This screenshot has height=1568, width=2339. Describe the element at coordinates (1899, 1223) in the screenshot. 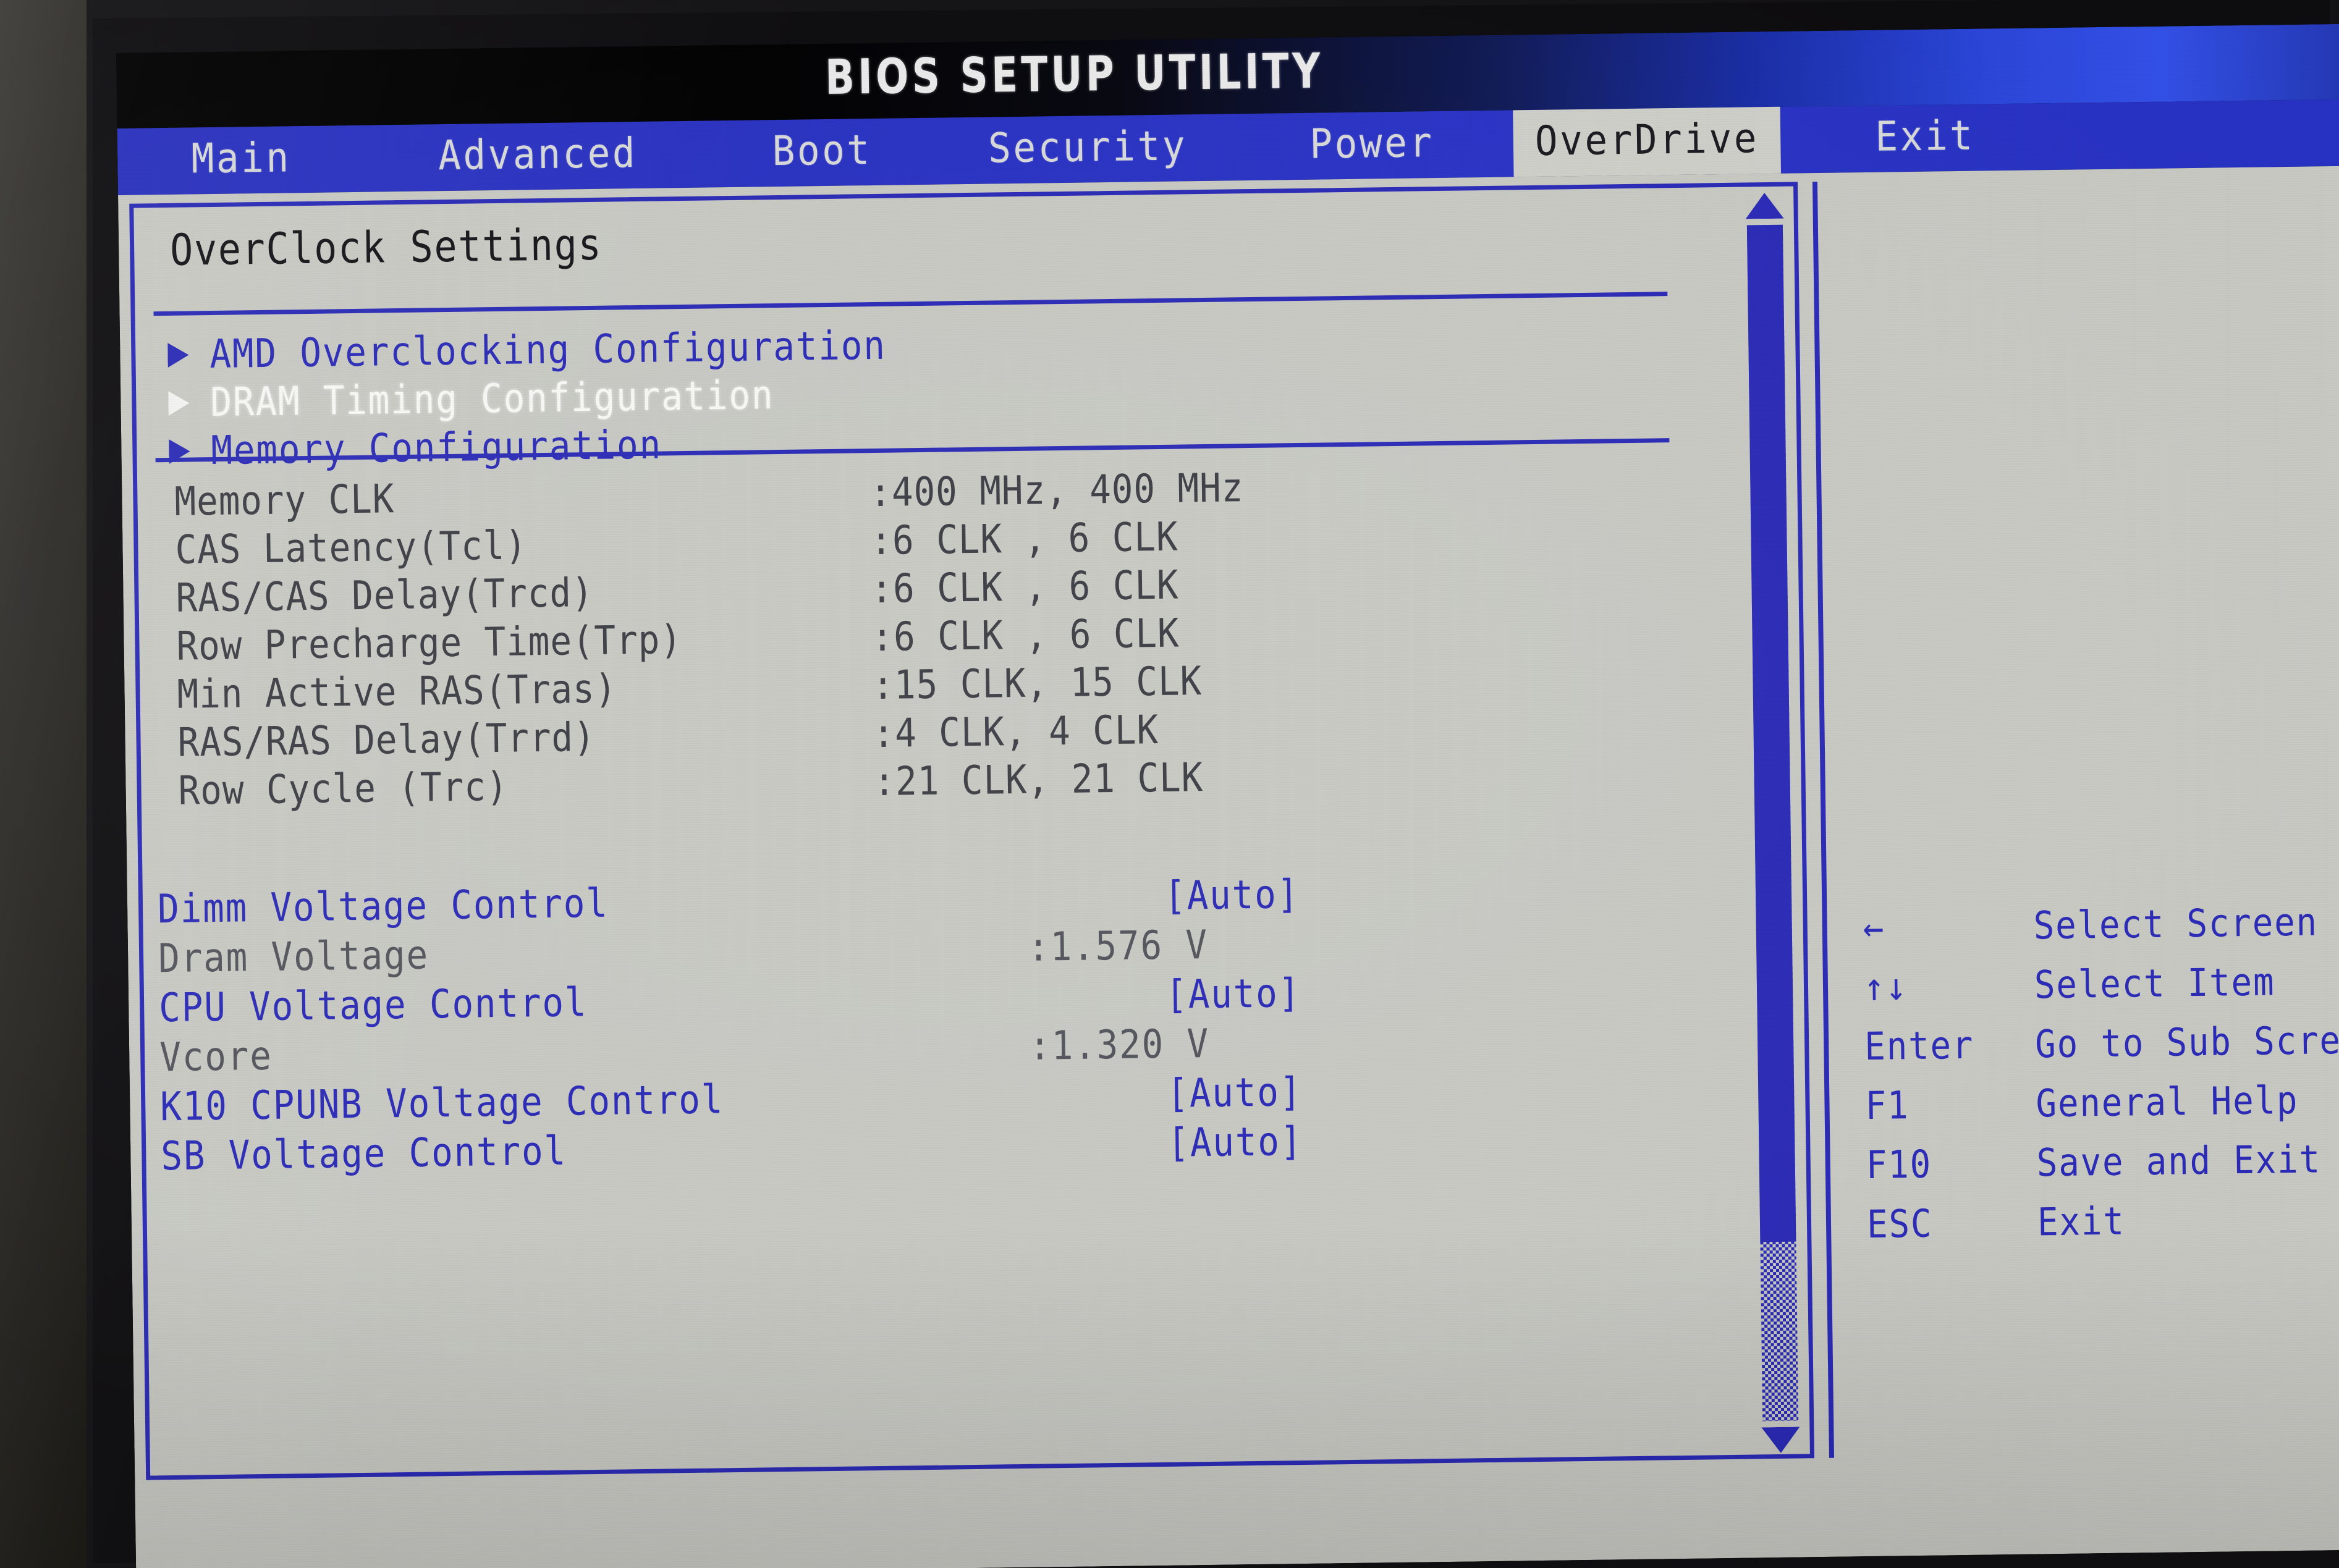

I see `key-legend-key: ESC` at that location.